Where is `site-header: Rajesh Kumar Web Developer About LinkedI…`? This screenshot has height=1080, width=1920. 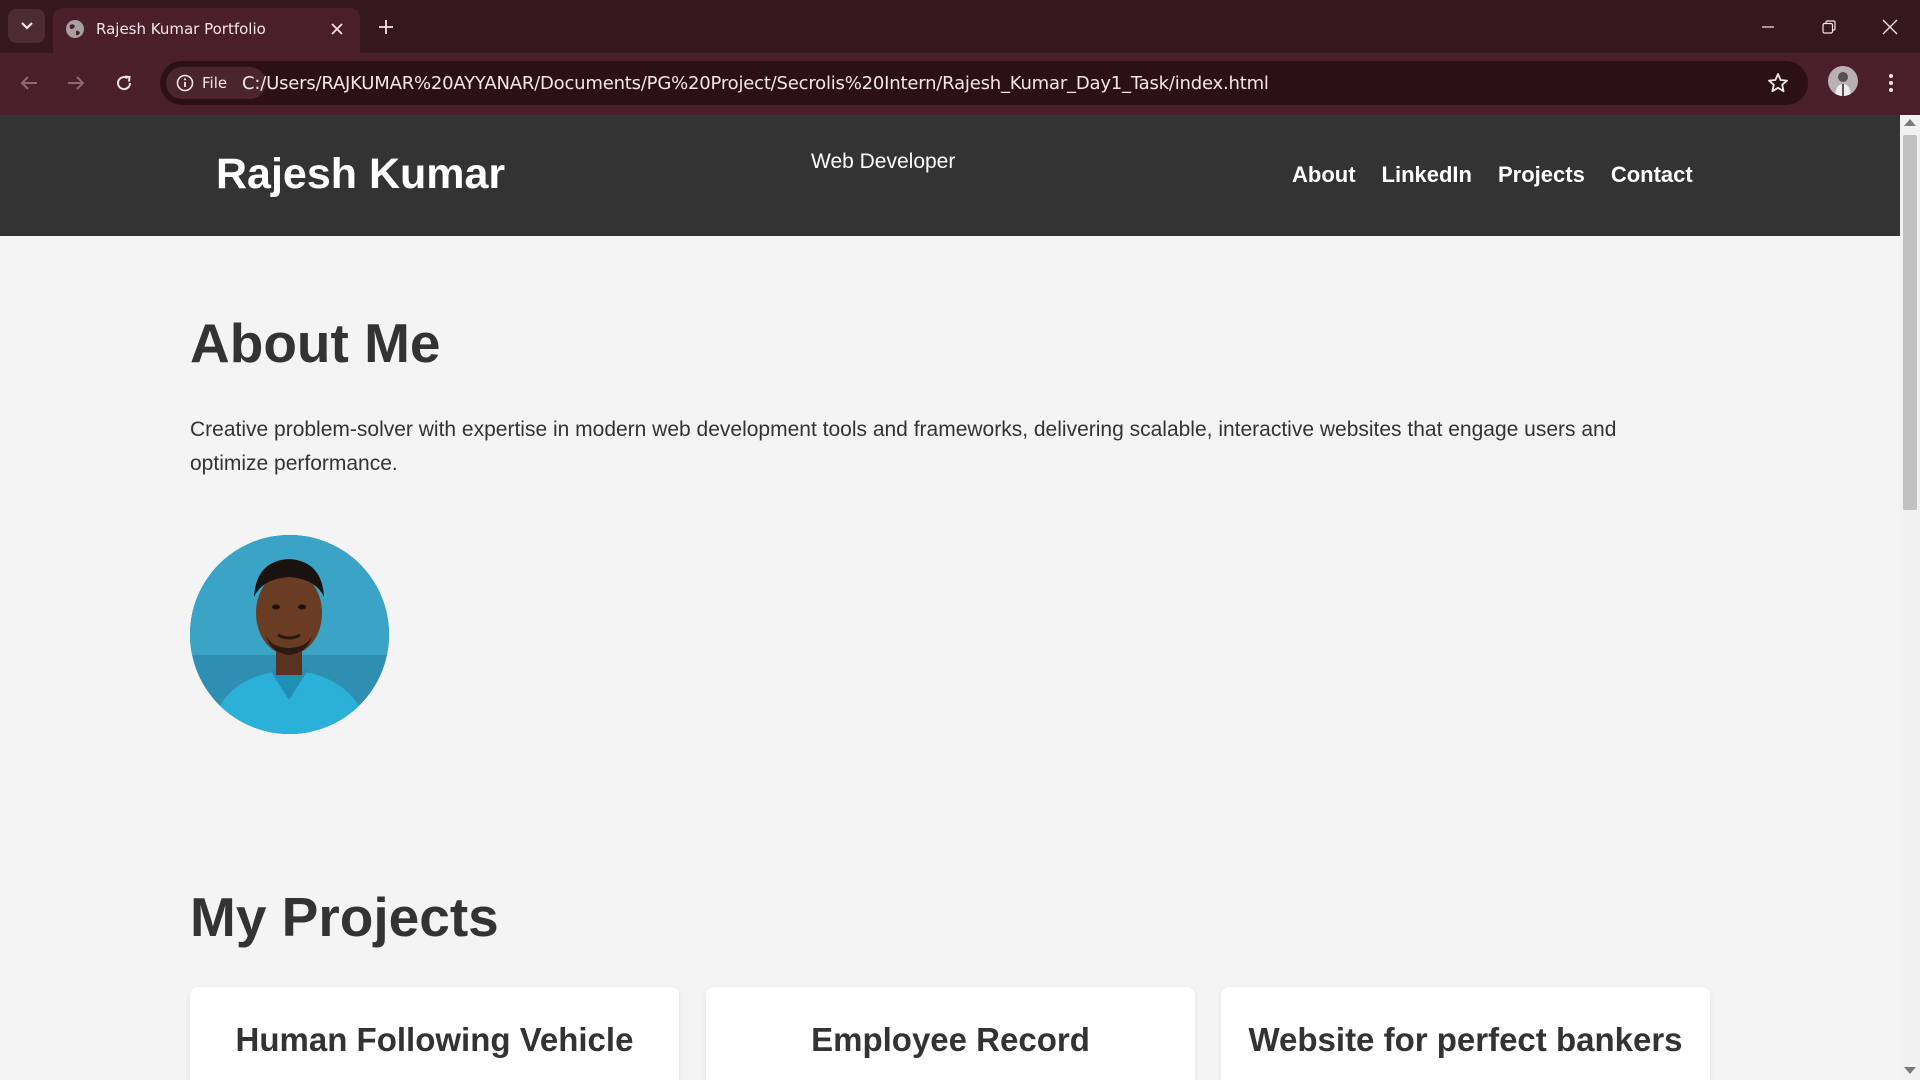 site-header: Rajesh Kumar Web Developer About LinkedI… is located at coordinates (950, 175).